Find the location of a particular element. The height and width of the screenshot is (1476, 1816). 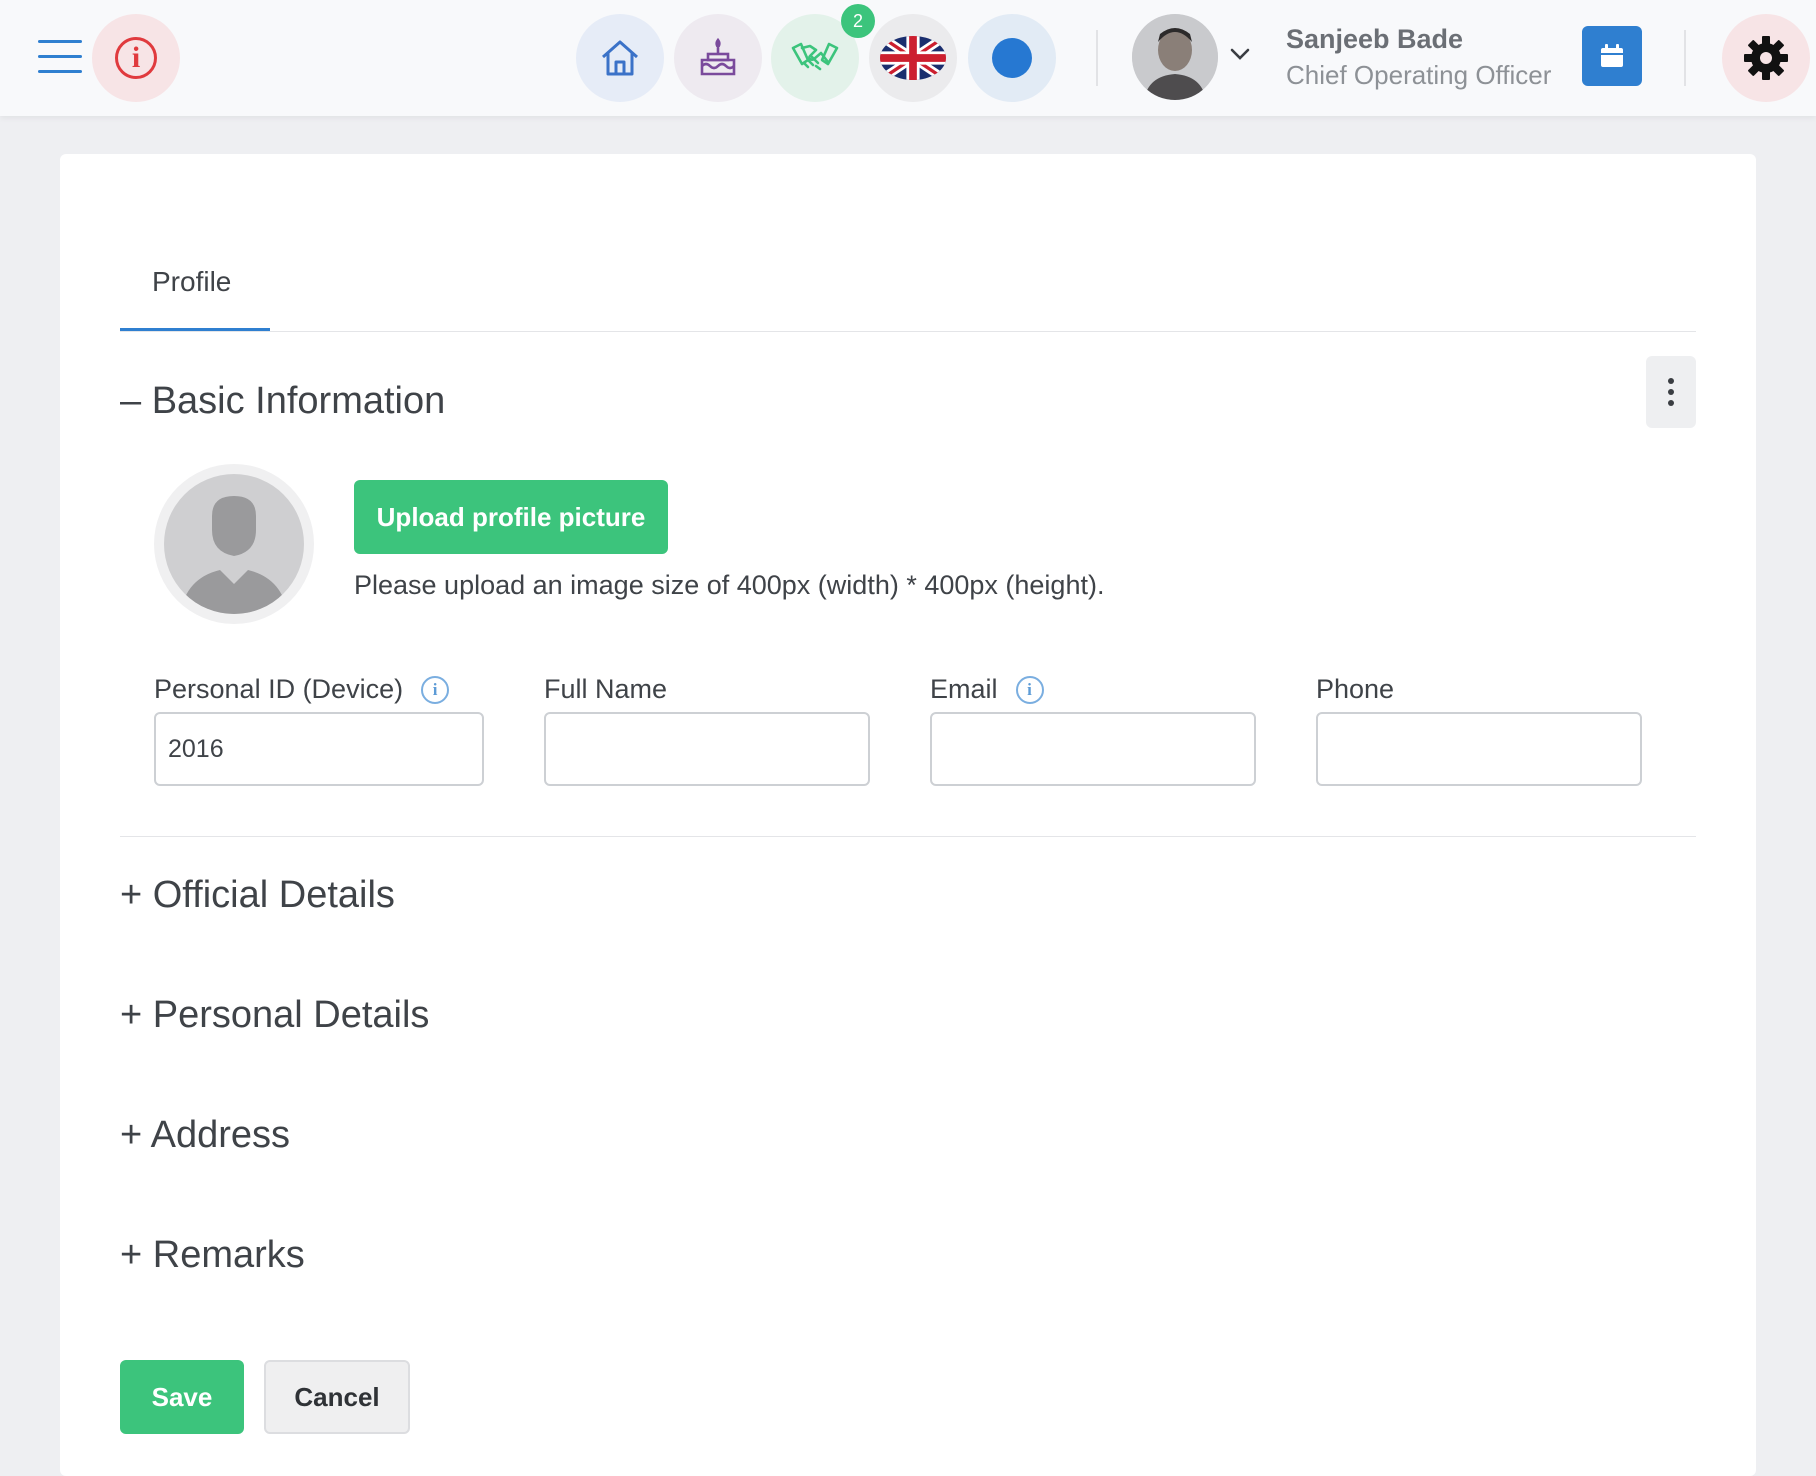

full-name-label-text: Full Name is located at coordinates (606, 689).